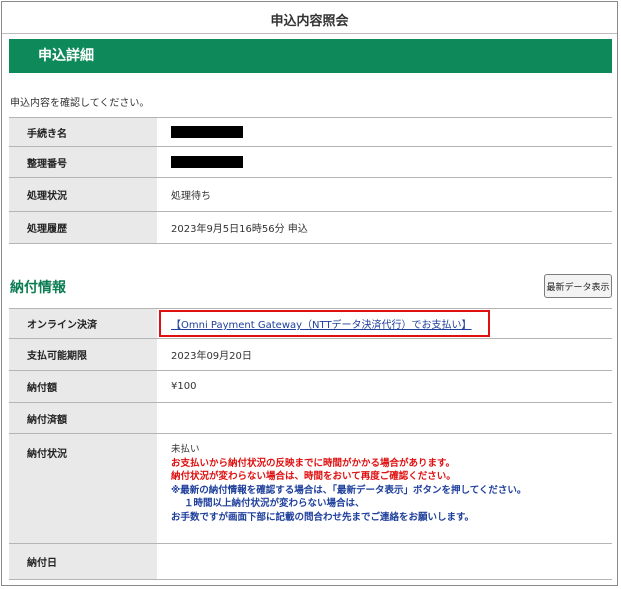 Image resolution: width=621 pixels, height=589 pixels. Describe the element at coordinates (80, 103) in the screenshot. I see `instruction-text: 申込内容を確認してください。` at that location.